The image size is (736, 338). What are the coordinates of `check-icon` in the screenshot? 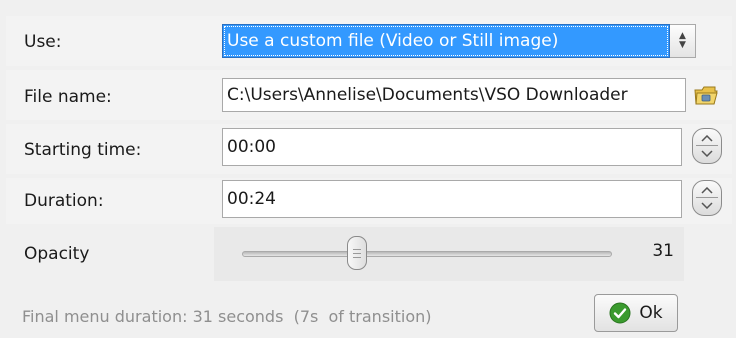 It's located at (620, 313).